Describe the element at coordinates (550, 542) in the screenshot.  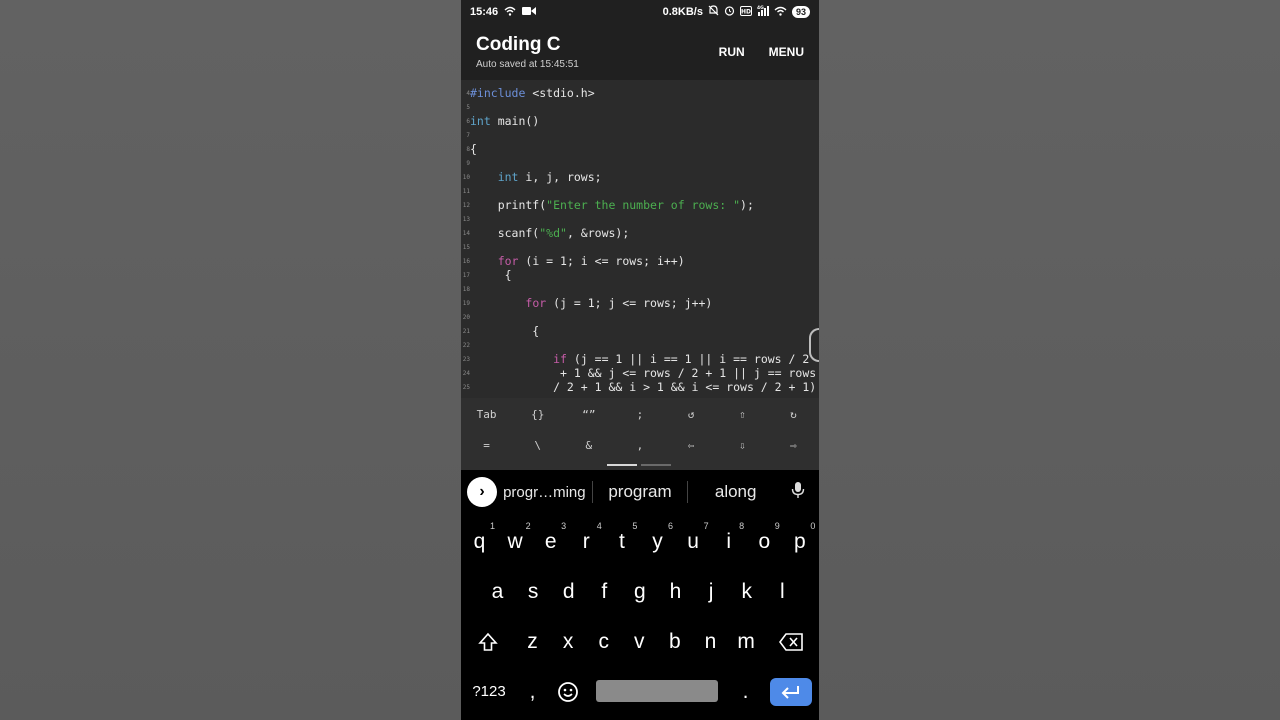
I see `letter-key: e3` at that location.